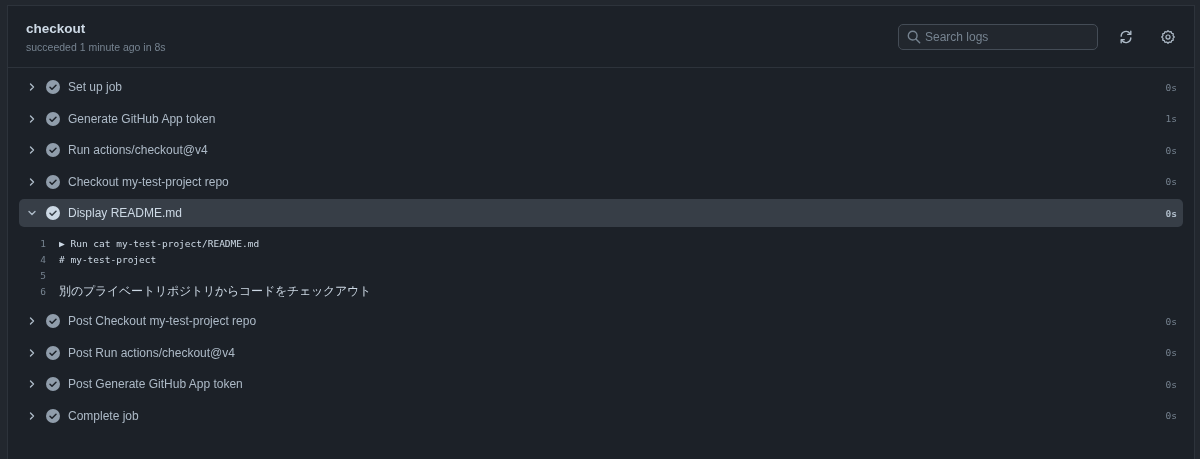  I want to click on settings-icon, so click(1168, 36).